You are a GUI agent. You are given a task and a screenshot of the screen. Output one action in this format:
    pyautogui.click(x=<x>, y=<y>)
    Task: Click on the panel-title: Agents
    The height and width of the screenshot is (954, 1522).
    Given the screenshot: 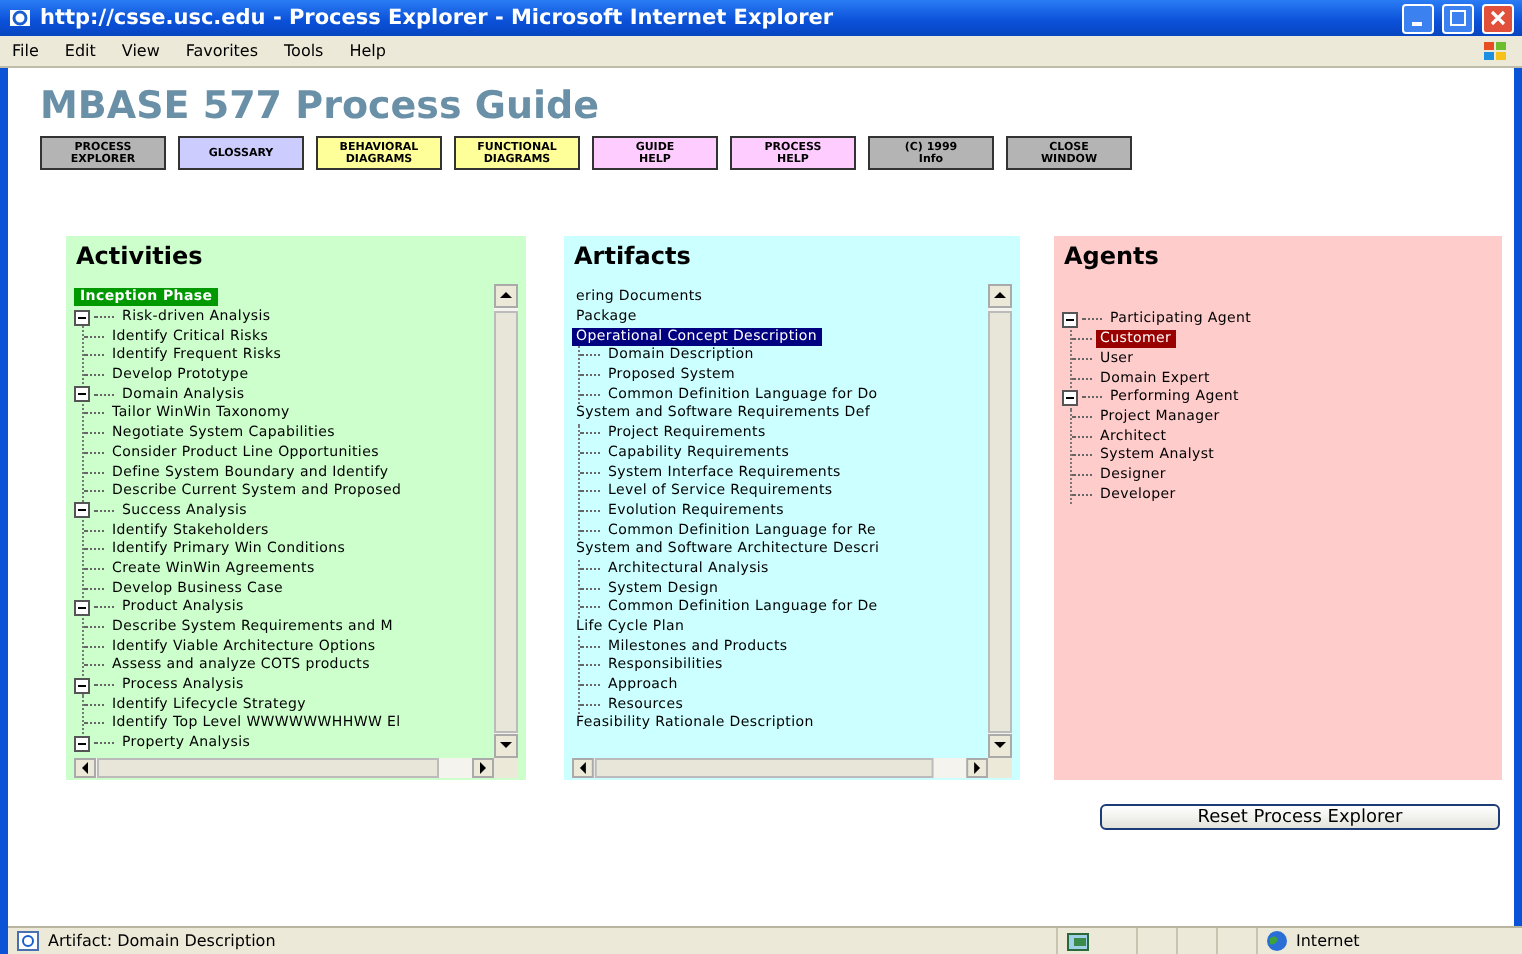 What is the action you would take?
    pyautogui.click(x=1111, y=258)
    